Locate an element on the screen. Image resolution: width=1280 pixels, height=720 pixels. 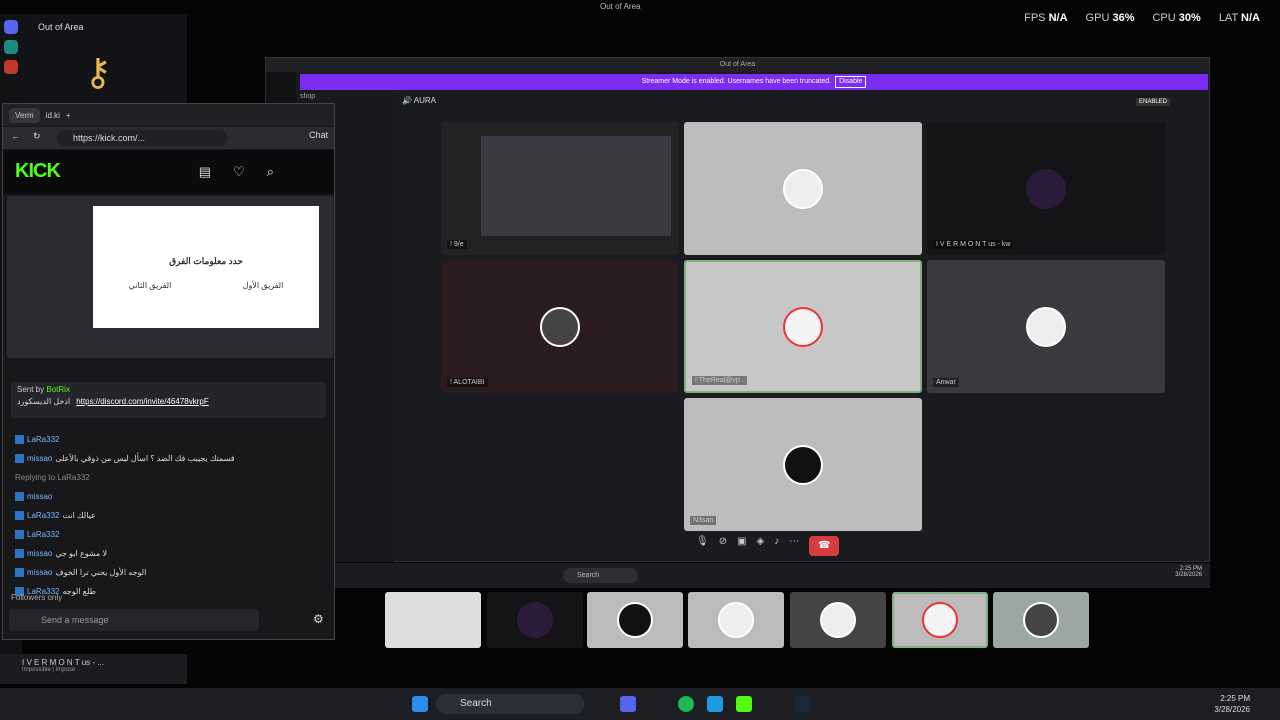
team1-label: الفريق الأول is located at coordinates (263, 285).